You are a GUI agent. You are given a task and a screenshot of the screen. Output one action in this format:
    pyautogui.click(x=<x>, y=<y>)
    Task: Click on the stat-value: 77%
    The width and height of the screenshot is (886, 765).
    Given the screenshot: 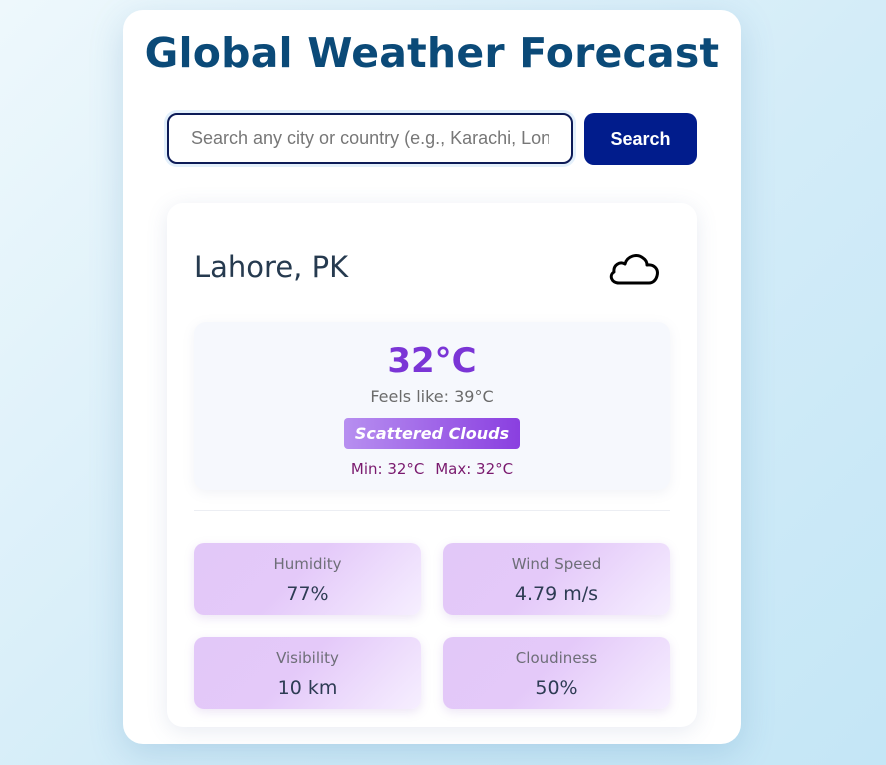 What is the action you would take?
    pyautogui.click(x=307, y=594)
    